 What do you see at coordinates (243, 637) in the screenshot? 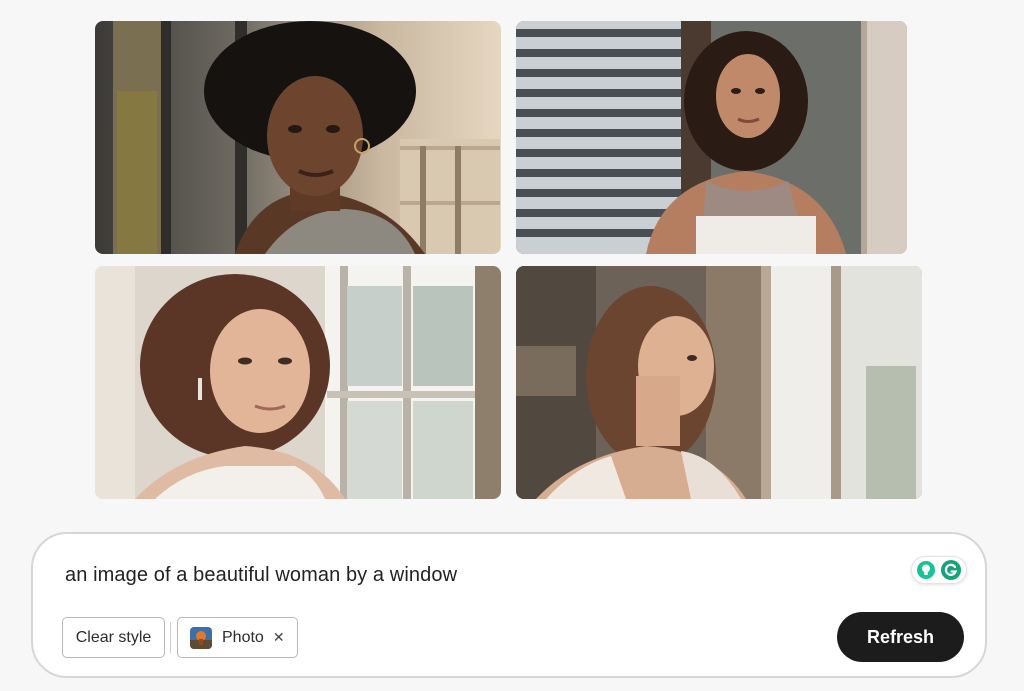
I see `photo-style-label: Photo` at bounding box center [243, 637].